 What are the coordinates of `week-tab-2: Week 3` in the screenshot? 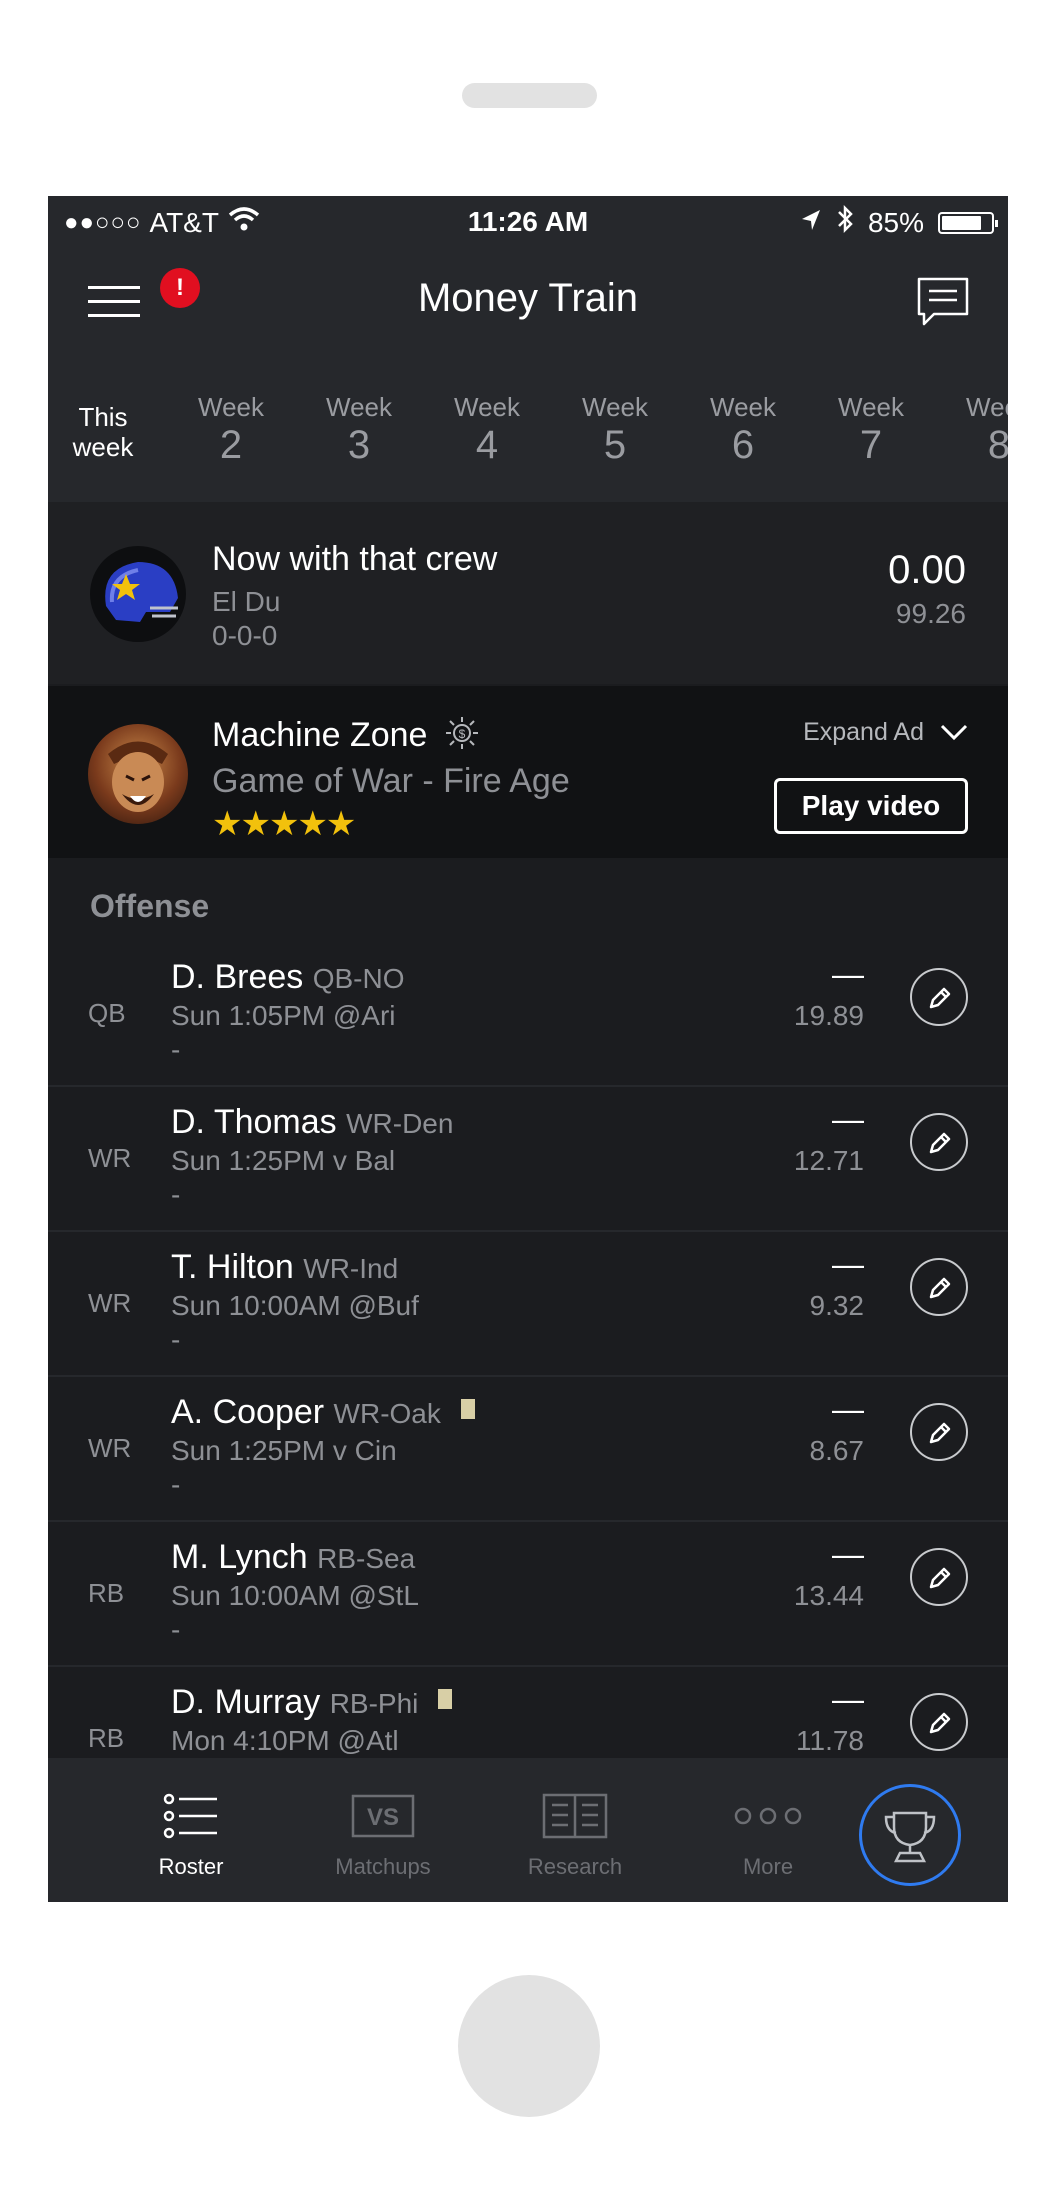 It's located at (359, 430).